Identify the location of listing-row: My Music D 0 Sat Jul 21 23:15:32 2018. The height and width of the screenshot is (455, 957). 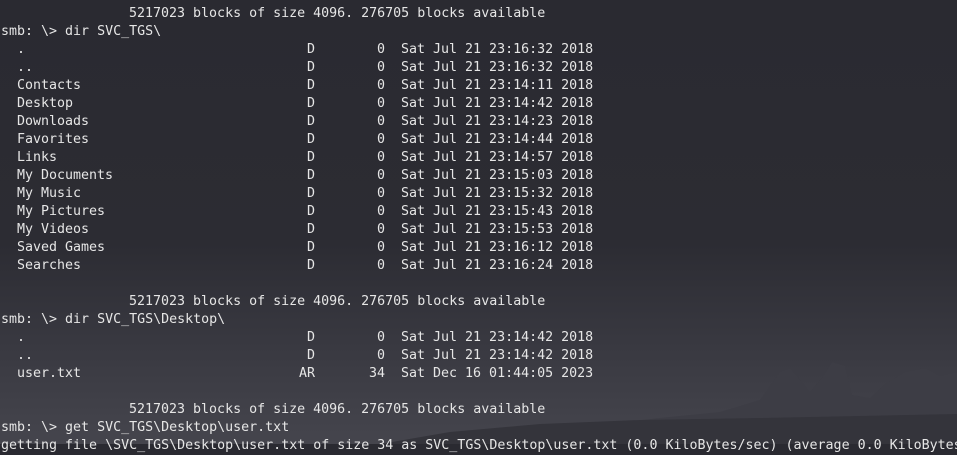
(479, 194).